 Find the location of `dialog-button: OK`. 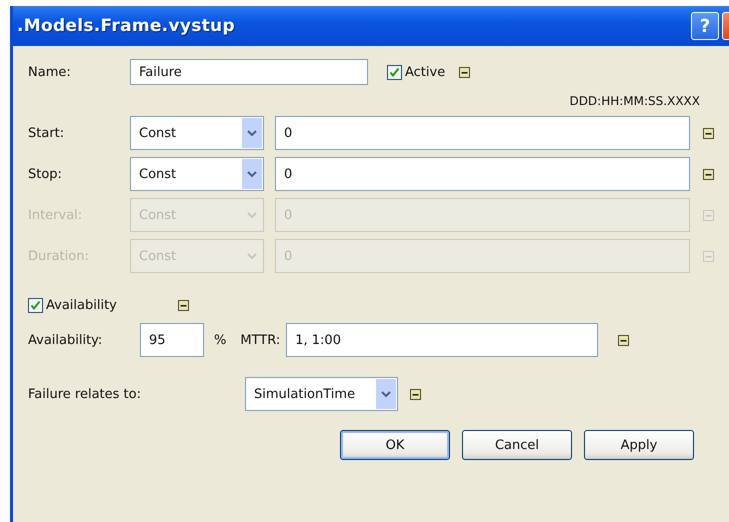

dialog-button: OK is located at coordinates (395, 445).